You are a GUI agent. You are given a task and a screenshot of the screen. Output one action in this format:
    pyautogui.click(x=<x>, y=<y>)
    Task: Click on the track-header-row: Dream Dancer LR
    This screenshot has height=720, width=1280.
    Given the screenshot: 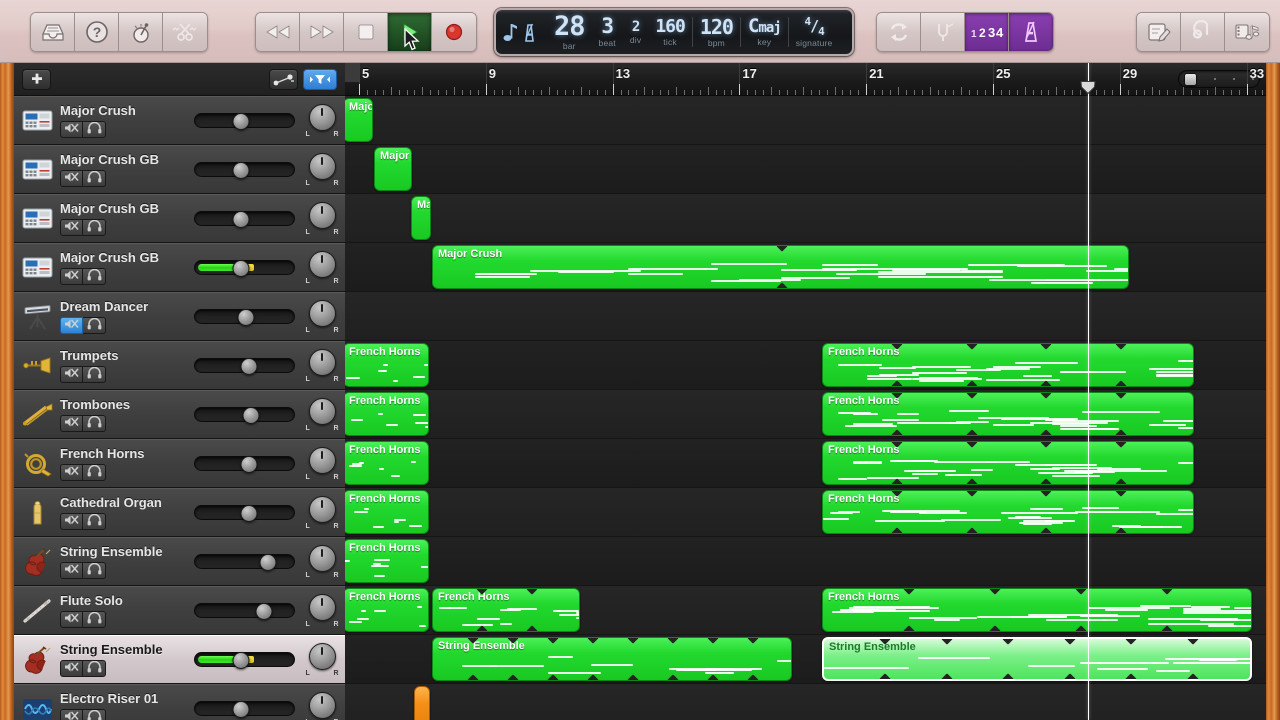 What is the action you would take?
    pyautogui.click(x=179, y=316)
    